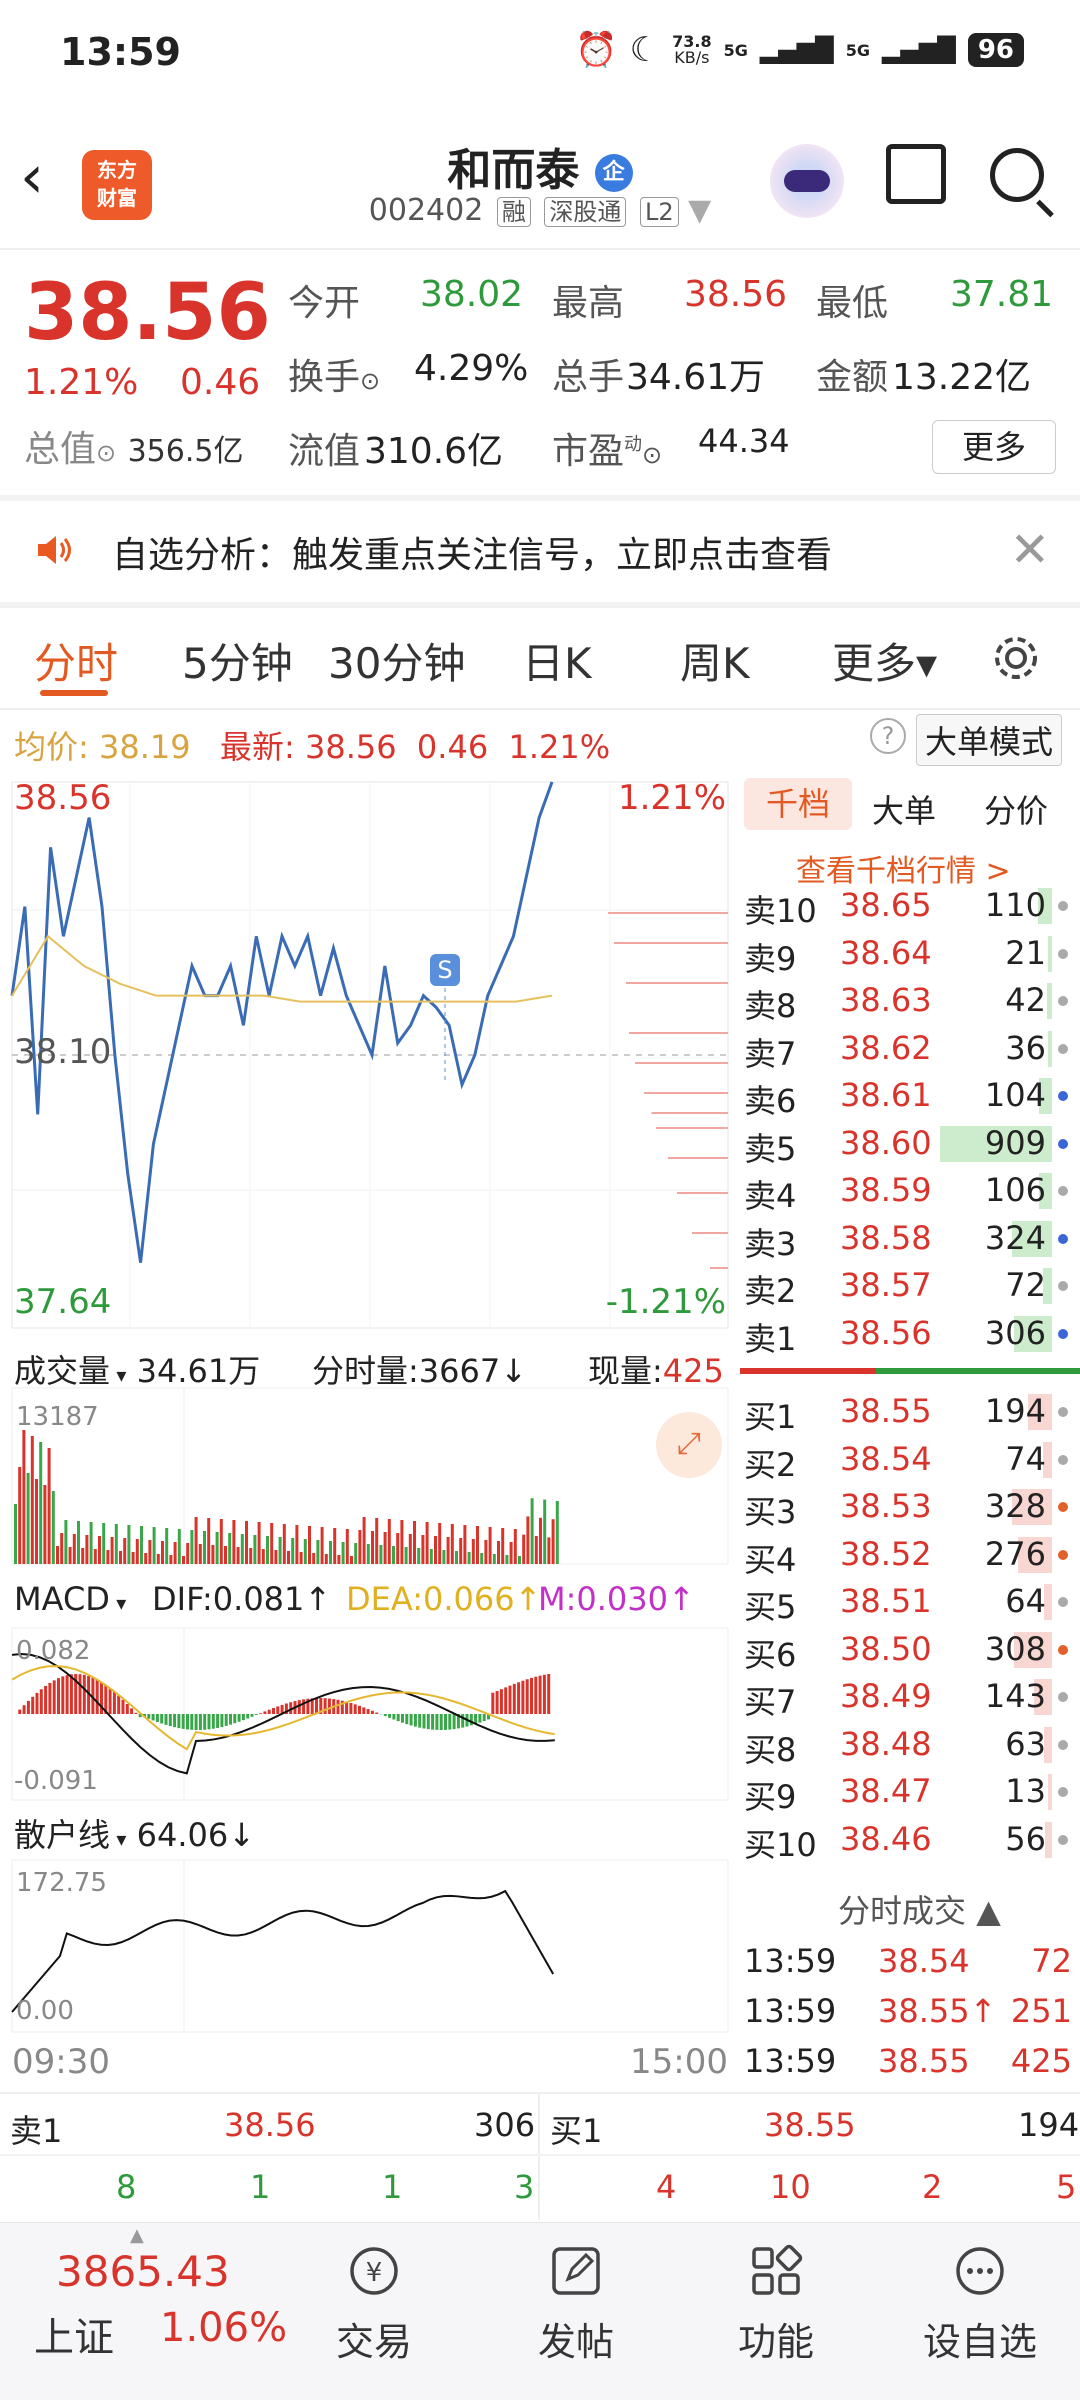 This screenshot has height=2400, width=1080. Describe the element at coordinates (134, 1833) in the screenshot. I see `retail-header: 散户线 ▾ 64.06↓` at that location.